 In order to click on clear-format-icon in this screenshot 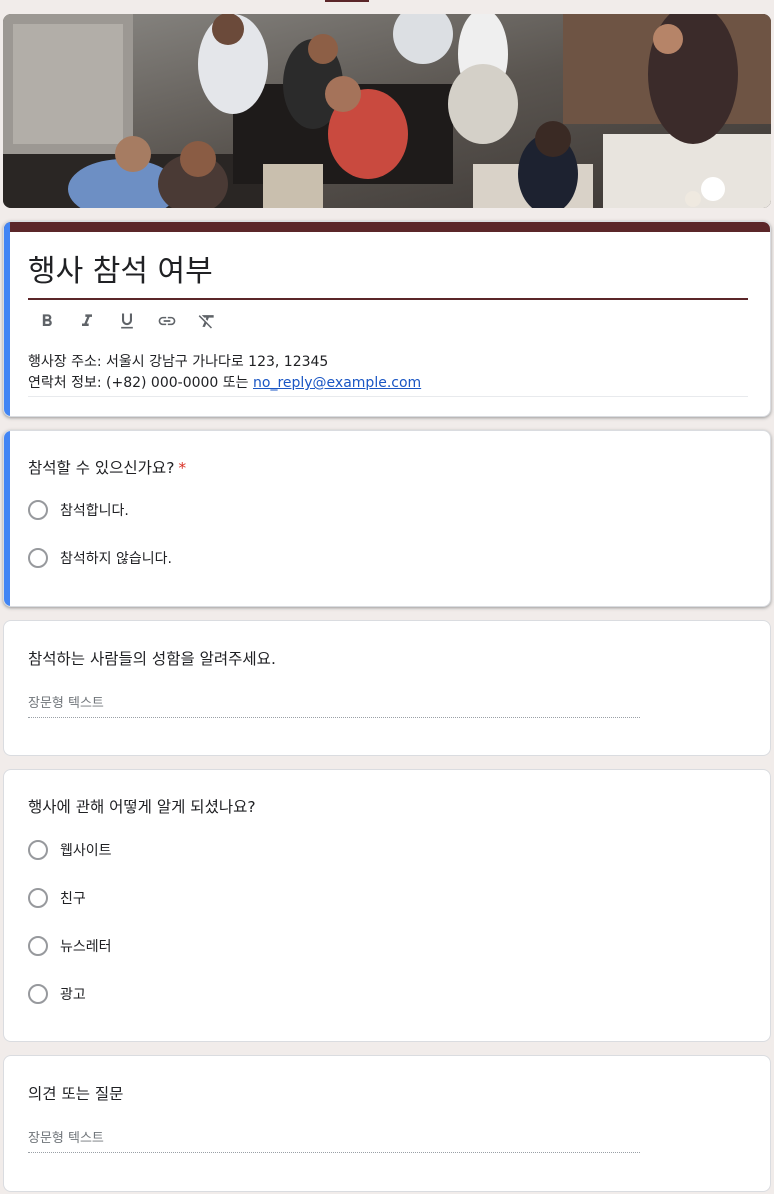, I will do `click(207, 321)`.